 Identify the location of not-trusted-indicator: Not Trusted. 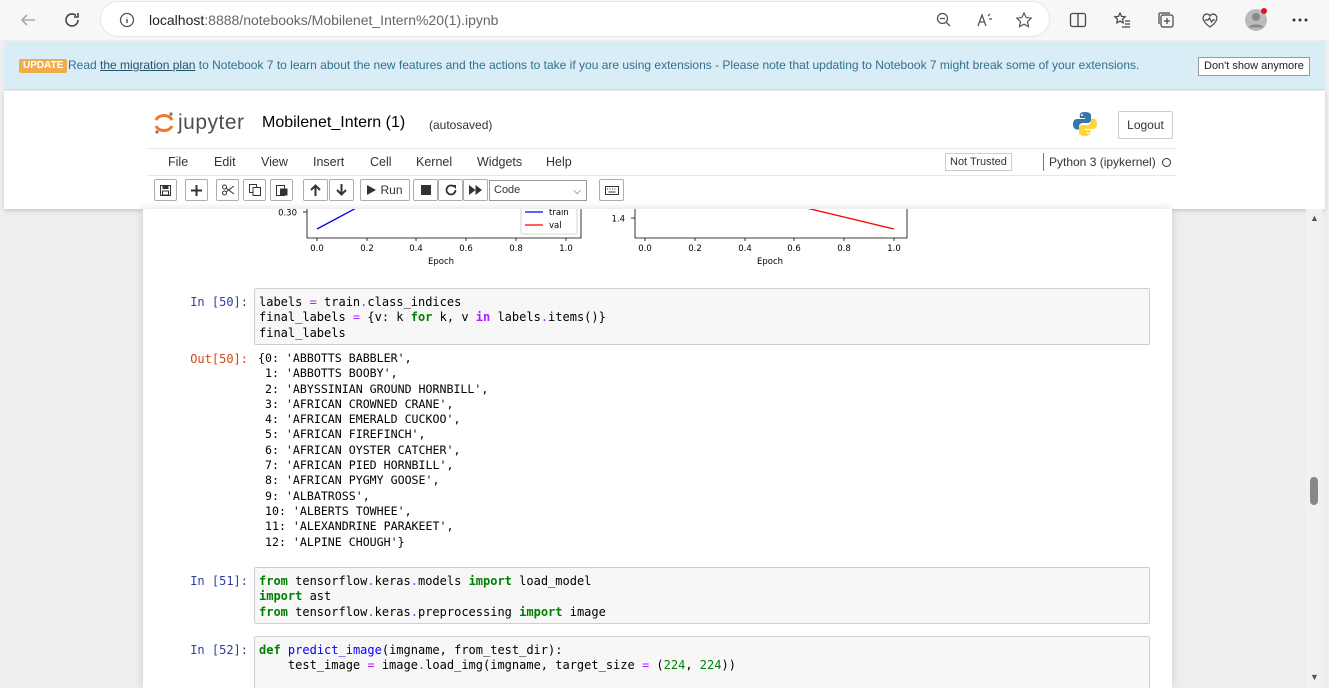
(978, 162).